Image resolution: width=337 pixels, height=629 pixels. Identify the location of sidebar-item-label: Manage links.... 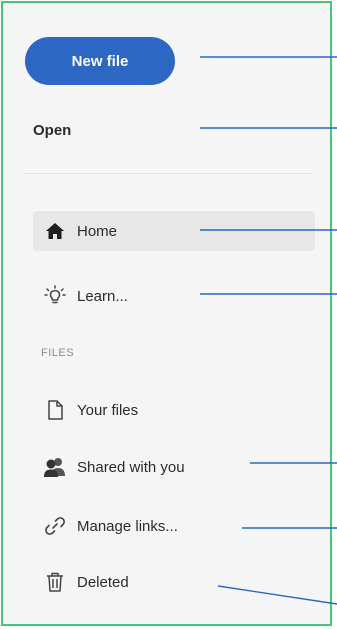
(127, 526).